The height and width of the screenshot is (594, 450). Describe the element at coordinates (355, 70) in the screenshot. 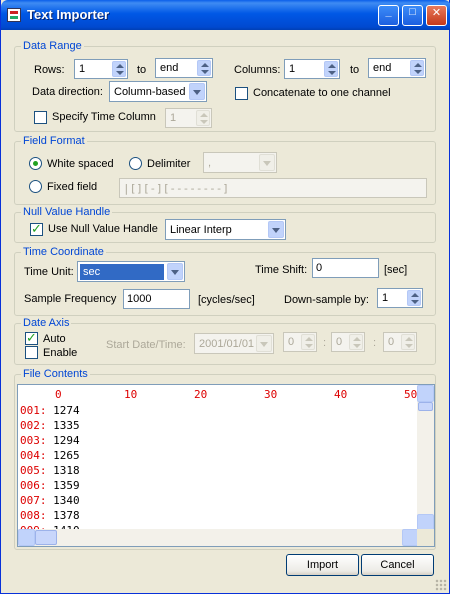

I see `cols-to-label: to` at that location.